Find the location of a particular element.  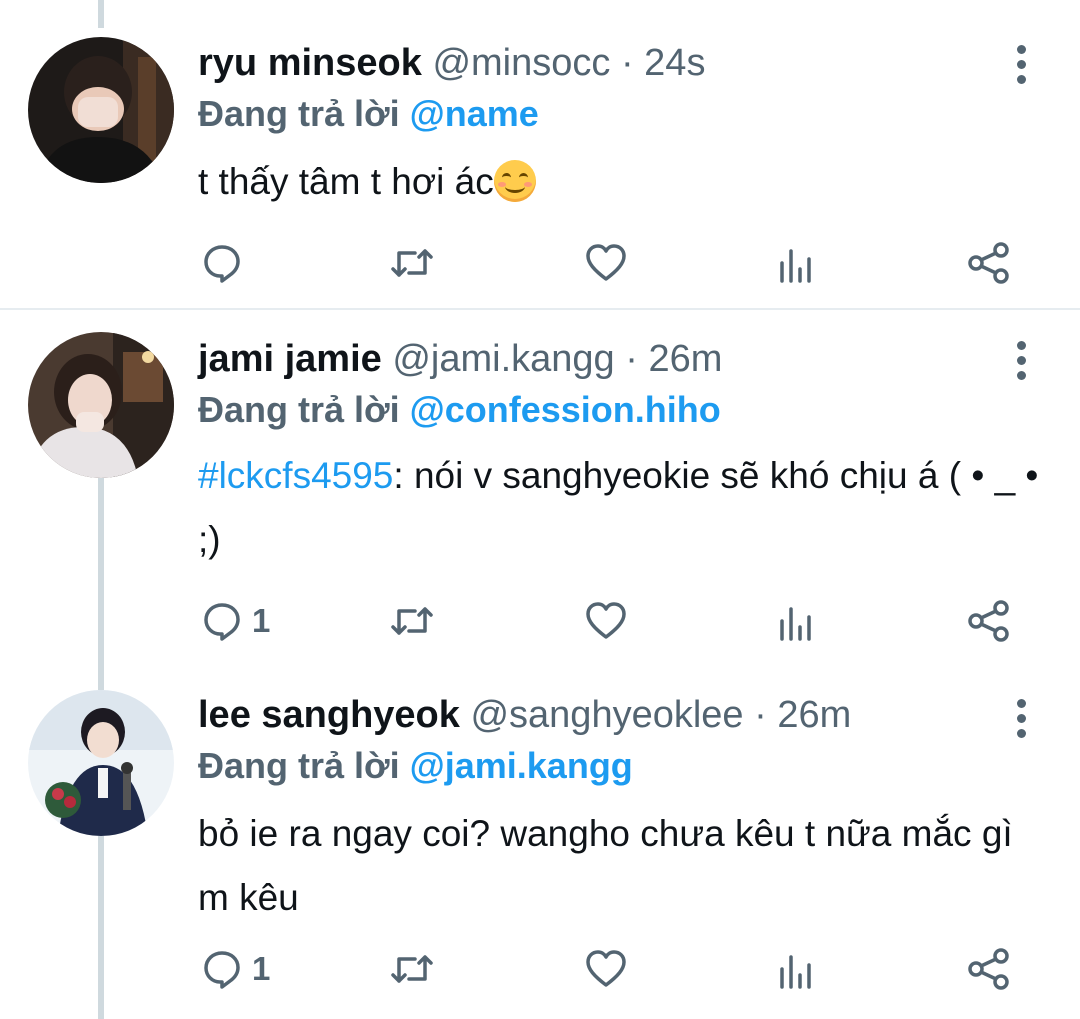

user-handle: @jami.kangg is located at coordinates (503, 359).